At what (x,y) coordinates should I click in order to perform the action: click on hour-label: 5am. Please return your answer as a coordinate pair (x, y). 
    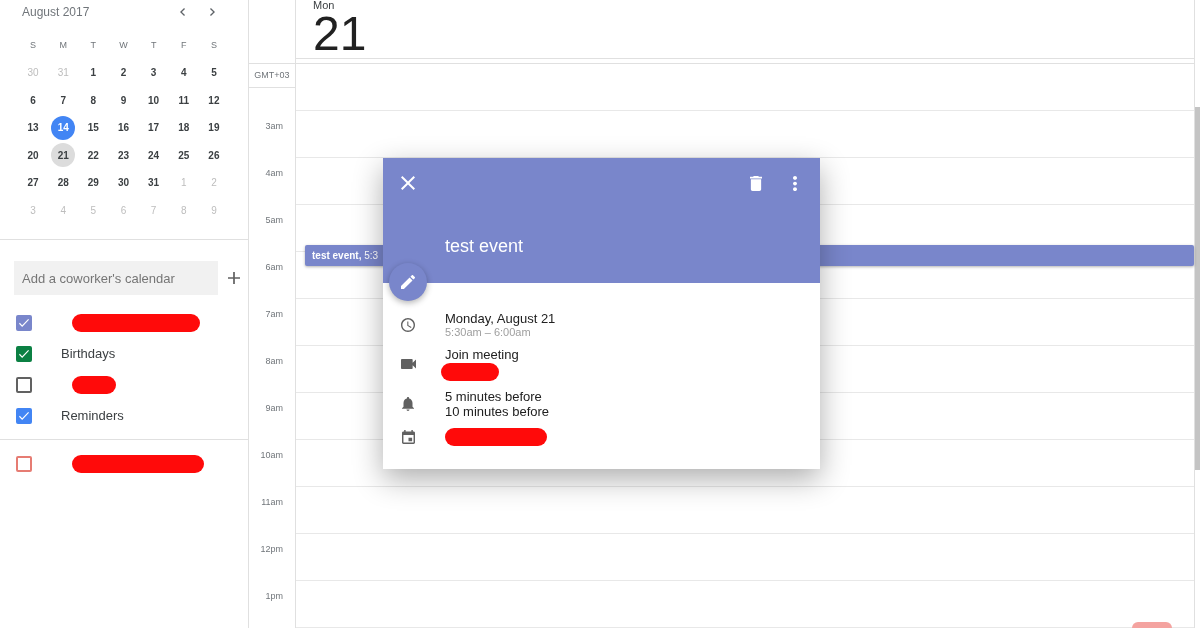
    Looking at the image, I should click on (274, 221).